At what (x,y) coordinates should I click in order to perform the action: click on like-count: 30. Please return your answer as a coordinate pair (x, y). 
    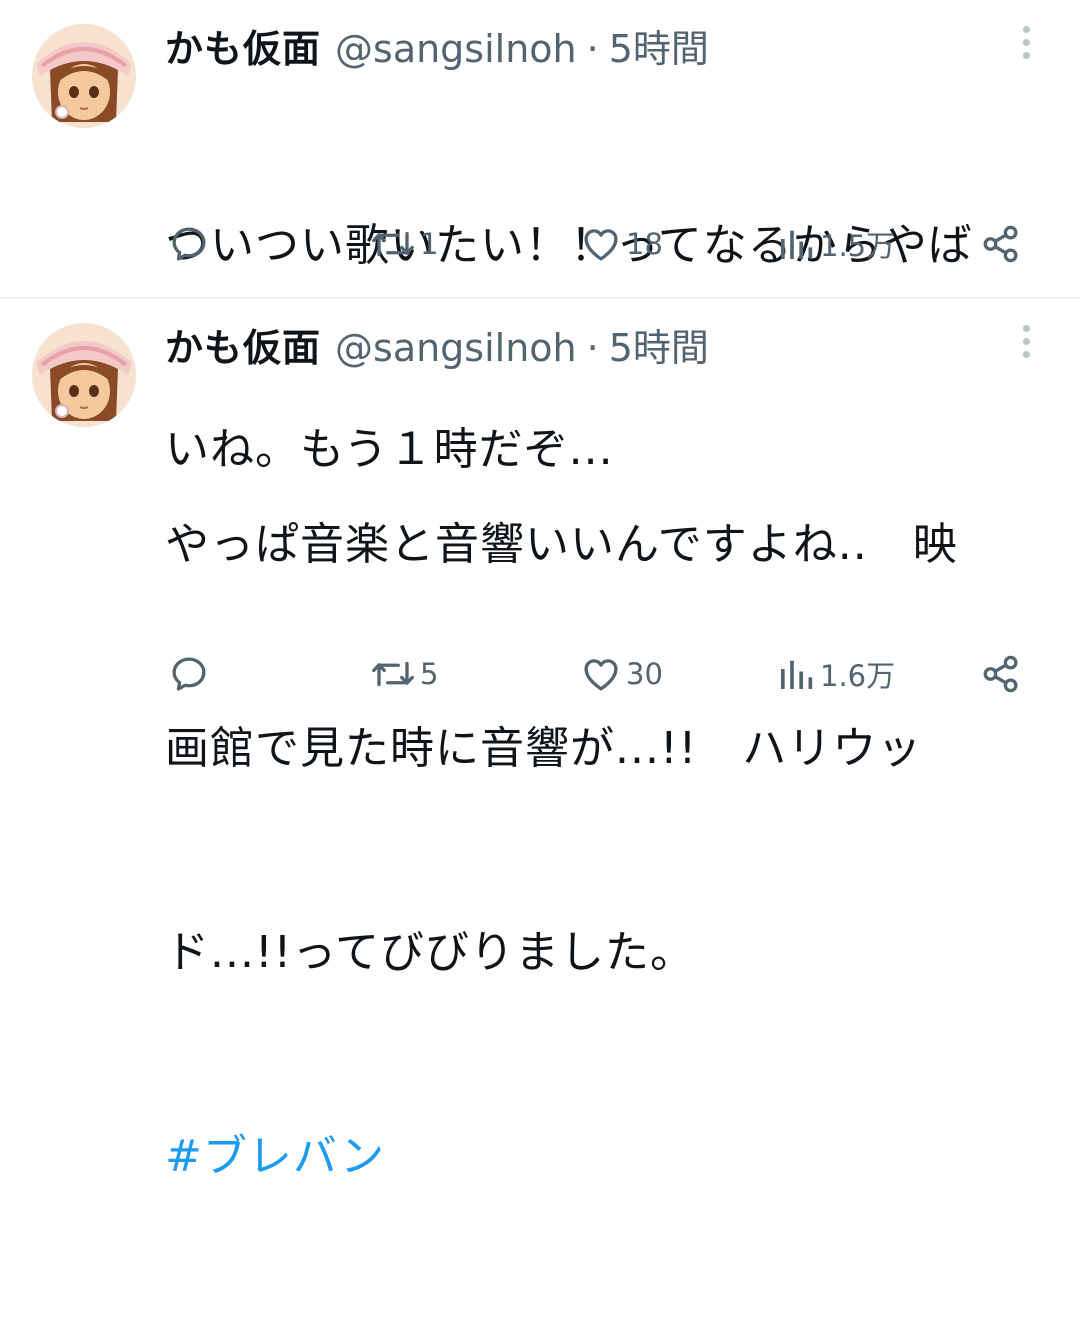
    Looking at the image, I should click on (644, 674).